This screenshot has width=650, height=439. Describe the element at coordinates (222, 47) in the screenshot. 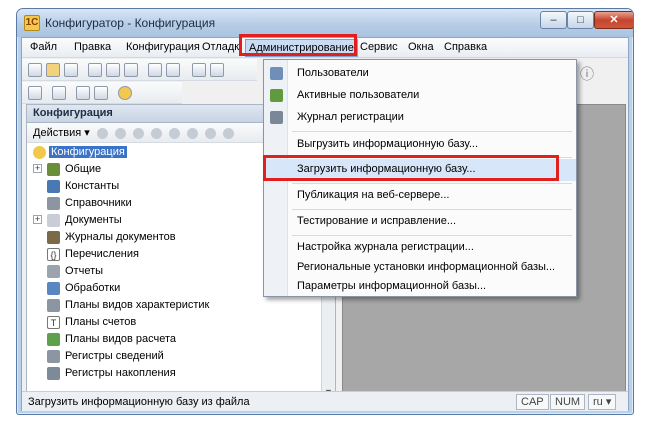

I see `menu-debug: Отладка` at that location.